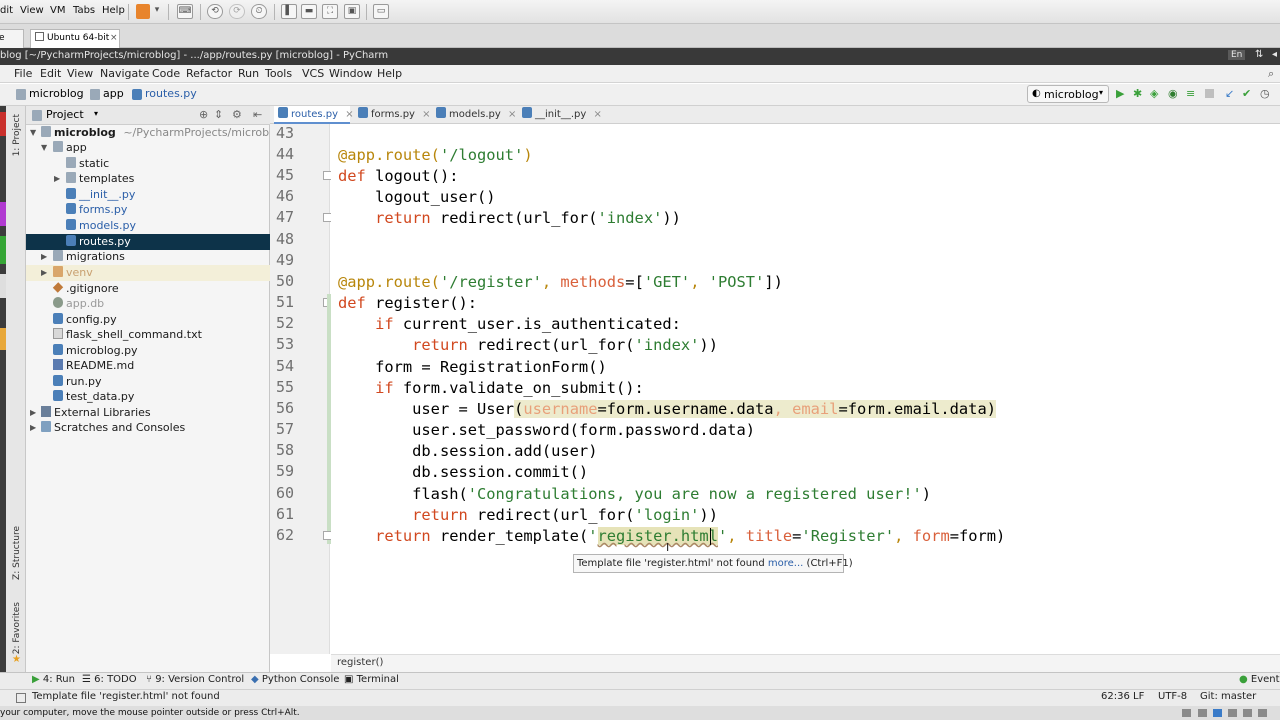  What do you see at coordinates (1172, 696) in the screenshot?
I see `file-encoding: UTF-8` at bounding box center [1172, 696].